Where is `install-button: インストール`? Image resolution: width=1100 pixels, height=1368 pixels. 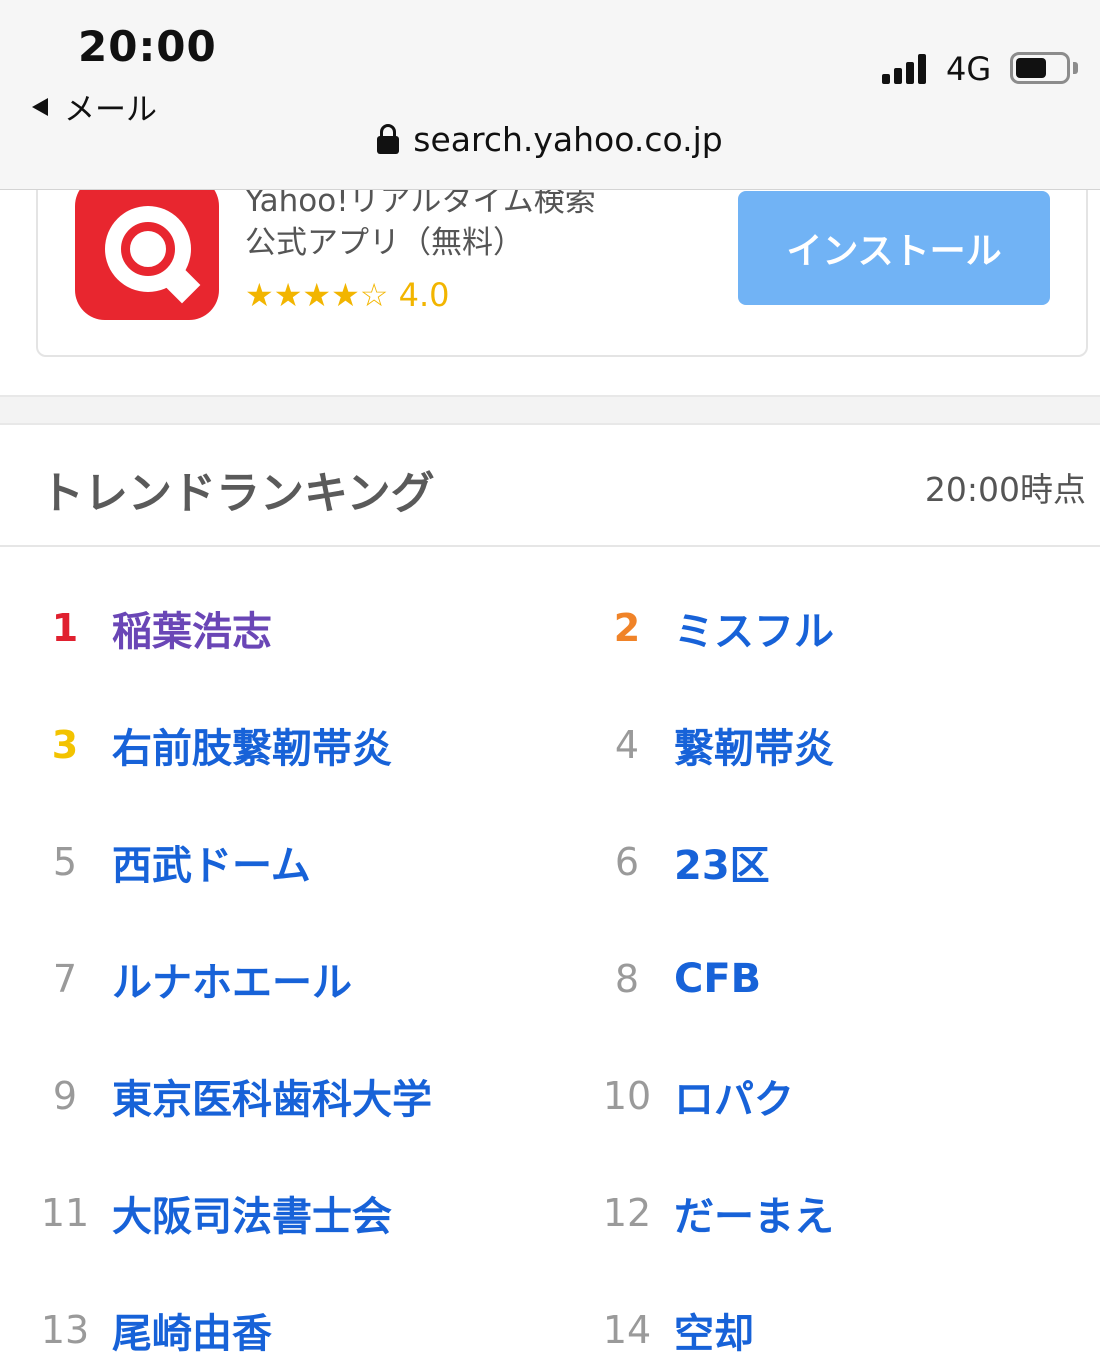 install-button: インストール is located at coordinates (894, 248).